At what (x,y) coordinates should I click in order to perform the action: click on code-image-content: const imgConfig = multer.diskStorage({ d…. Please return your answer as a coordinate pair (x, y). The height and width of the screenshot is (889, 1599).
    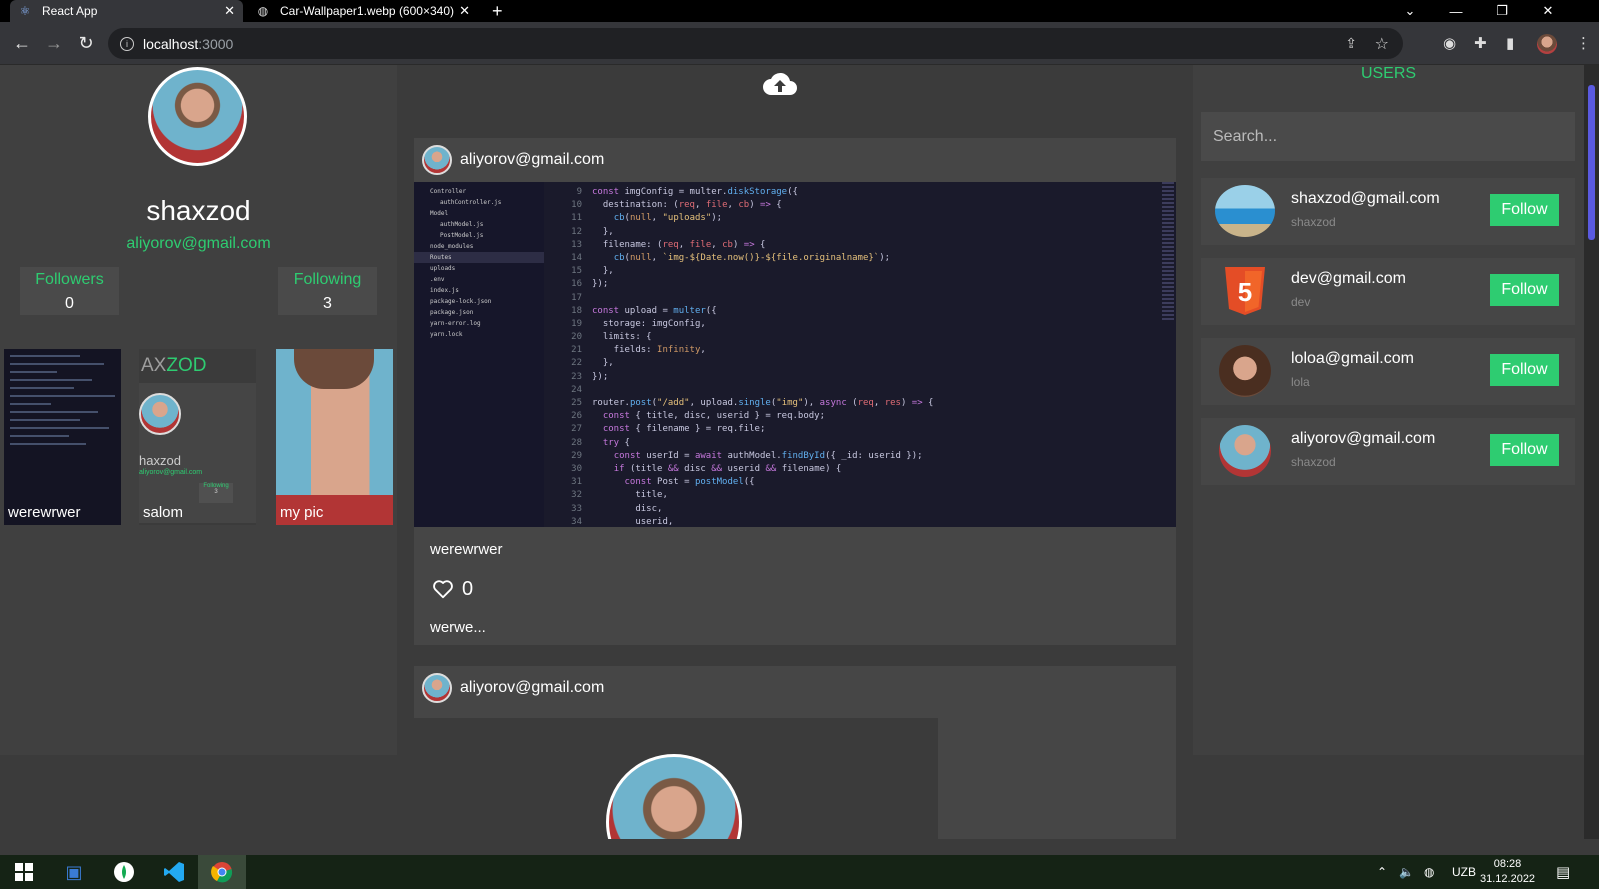
    Looking at the image, I should click on (763, 357).